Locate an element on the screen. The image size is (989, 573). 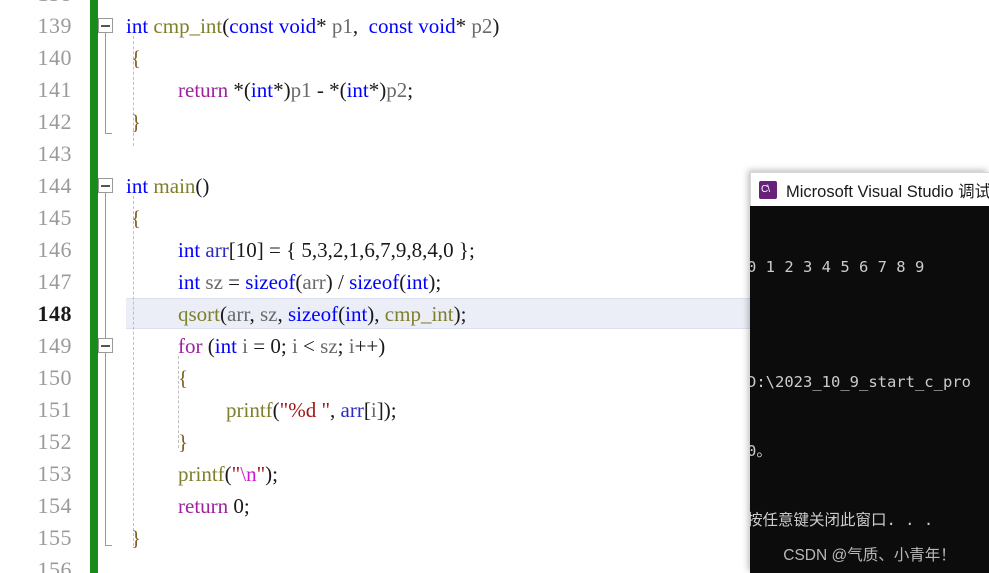
outlining-column is located at coordinates (112, 286).